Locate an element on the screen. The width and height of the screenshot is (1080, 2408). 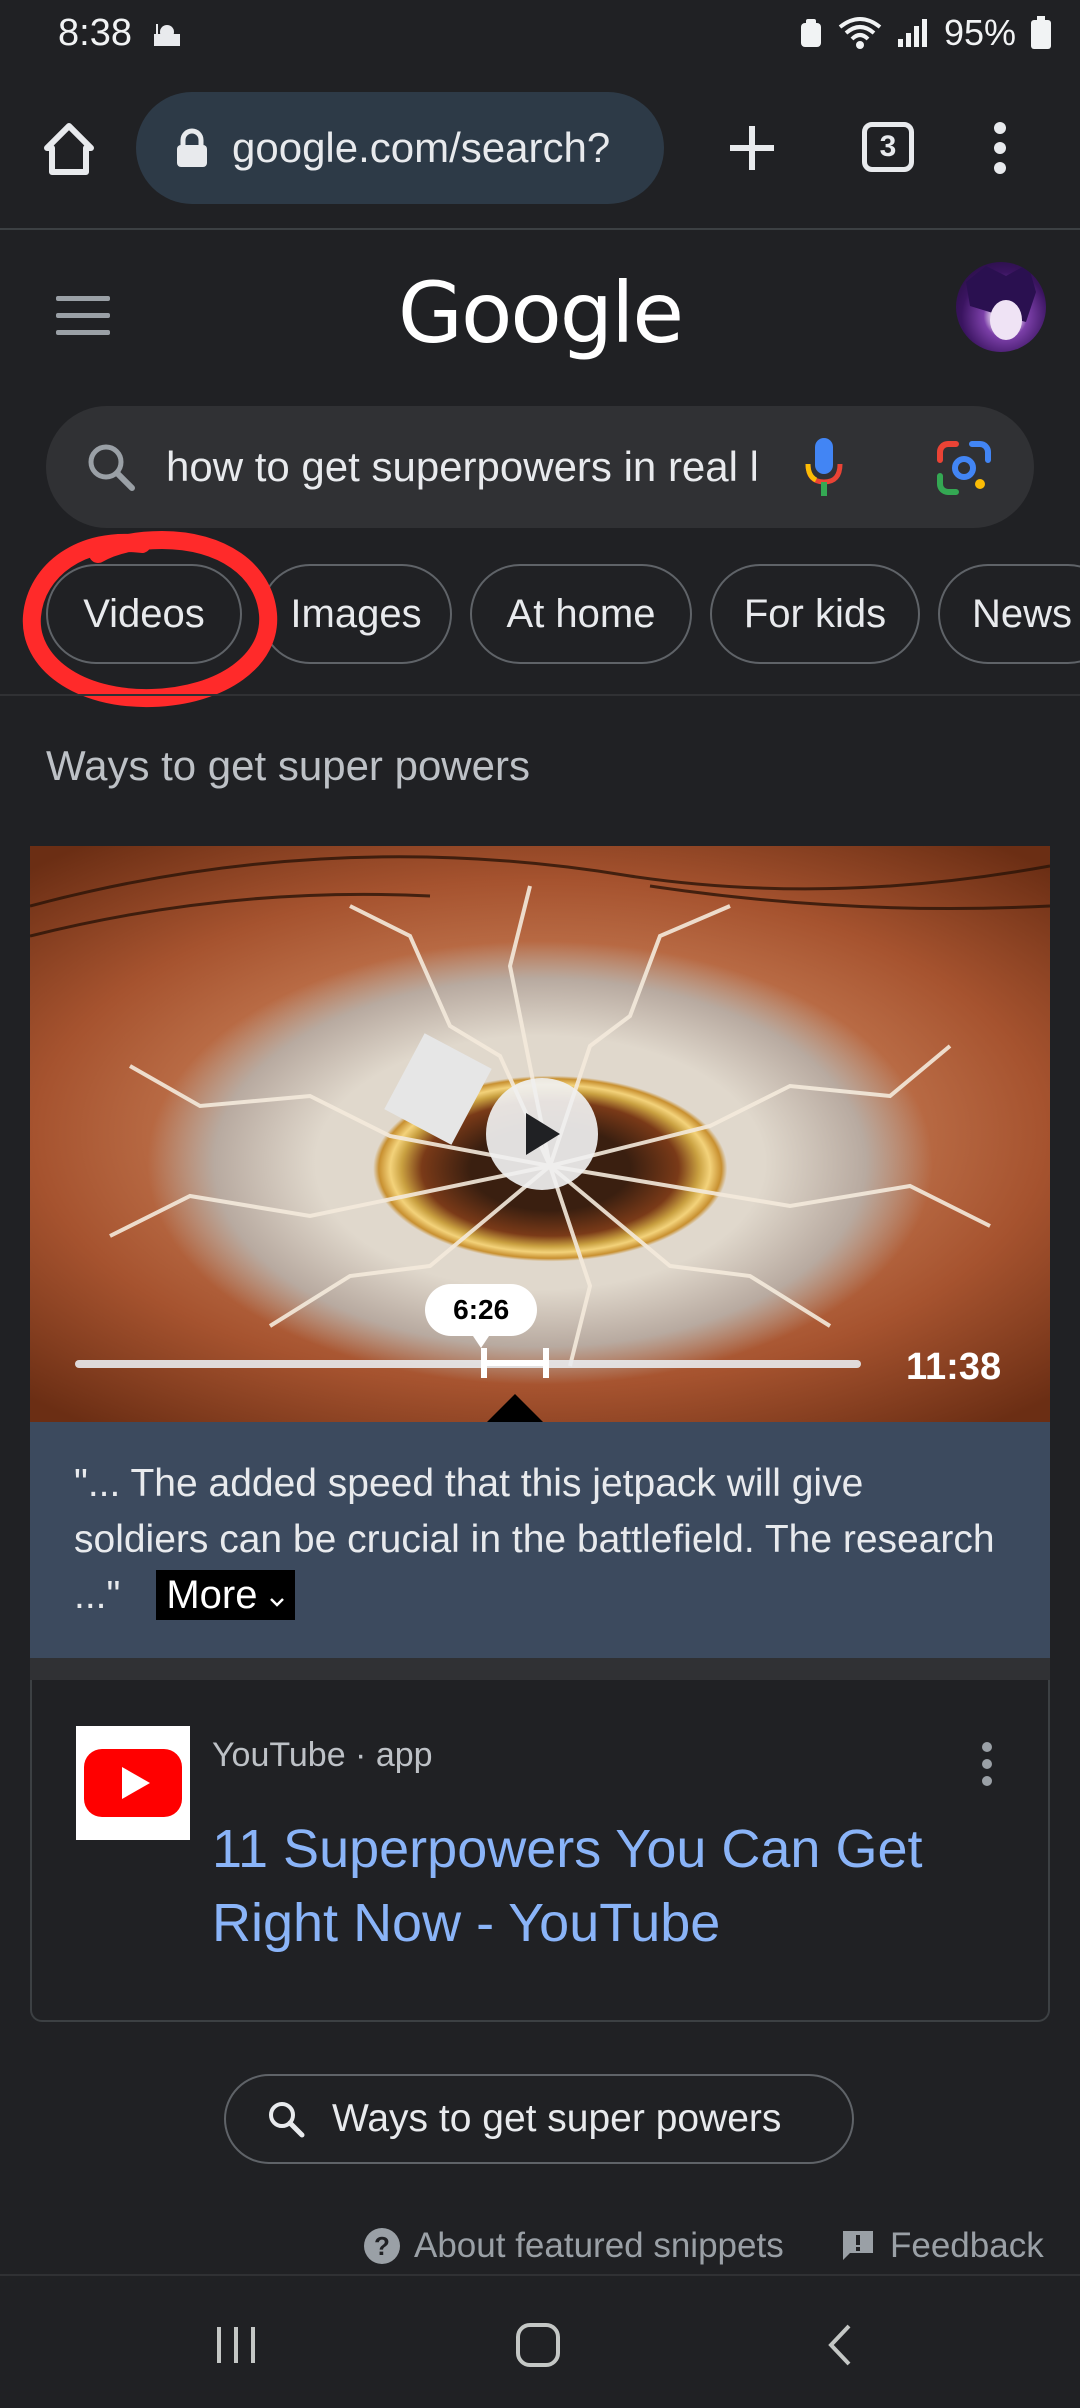
result-more-icon is located at coordinates (988, 1764).